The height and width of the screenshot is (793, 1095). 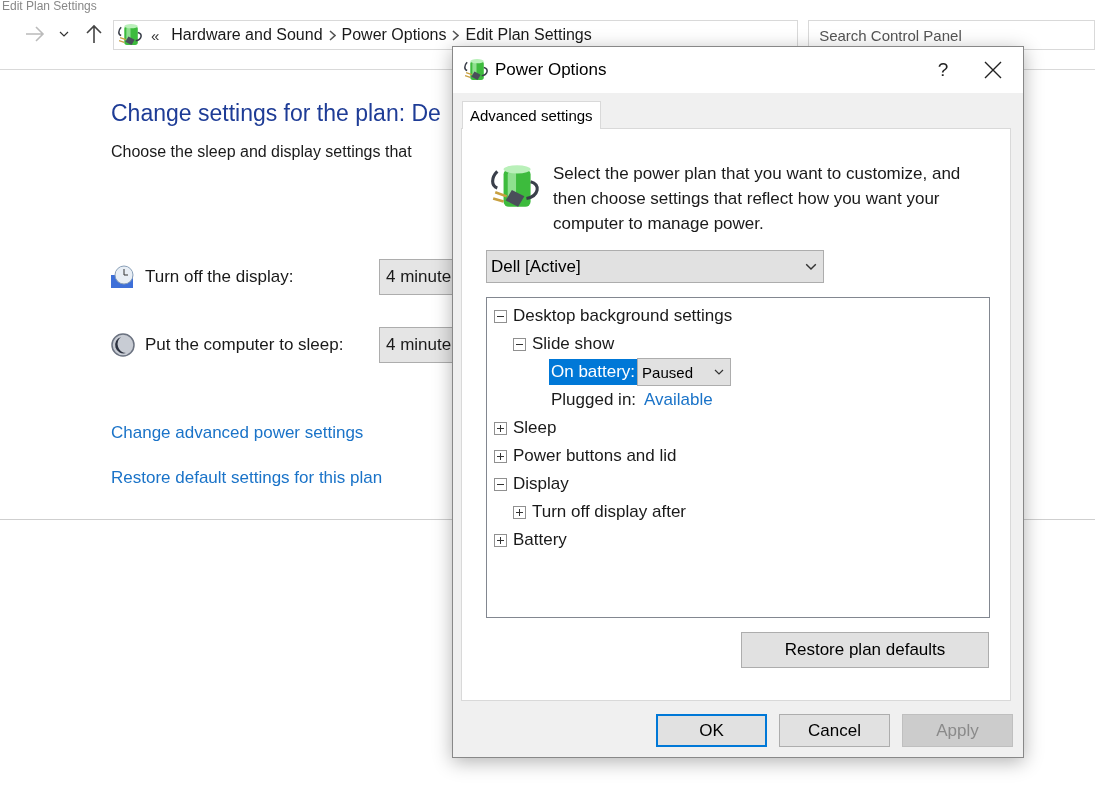 I want to click on help-button: ?, so click(x=943, y=70).